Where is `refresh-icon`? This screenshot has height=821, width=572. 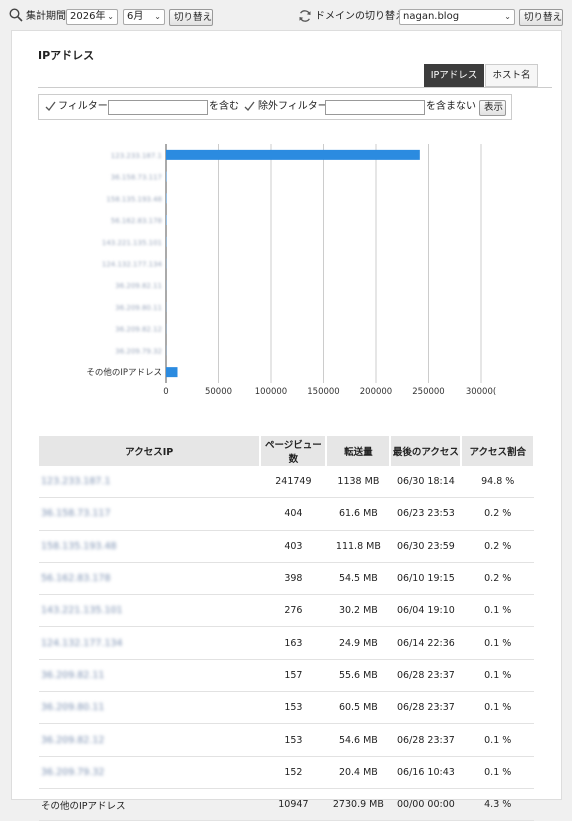 refresh-icon is located at coordinates (305, 17).